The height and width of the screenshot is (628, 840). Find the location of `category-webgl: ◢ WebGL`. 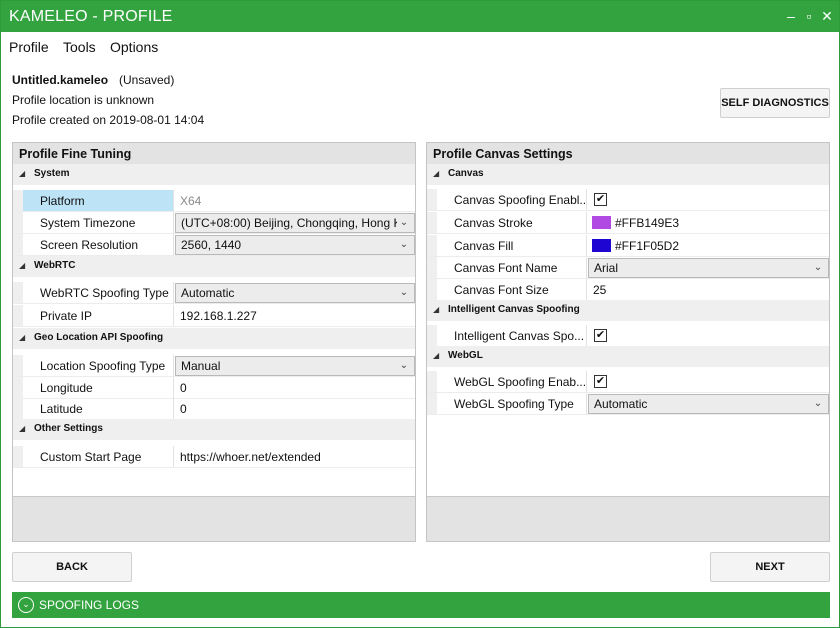

category-webgl: ◢ WebGL is located at coordinates (628, 356).